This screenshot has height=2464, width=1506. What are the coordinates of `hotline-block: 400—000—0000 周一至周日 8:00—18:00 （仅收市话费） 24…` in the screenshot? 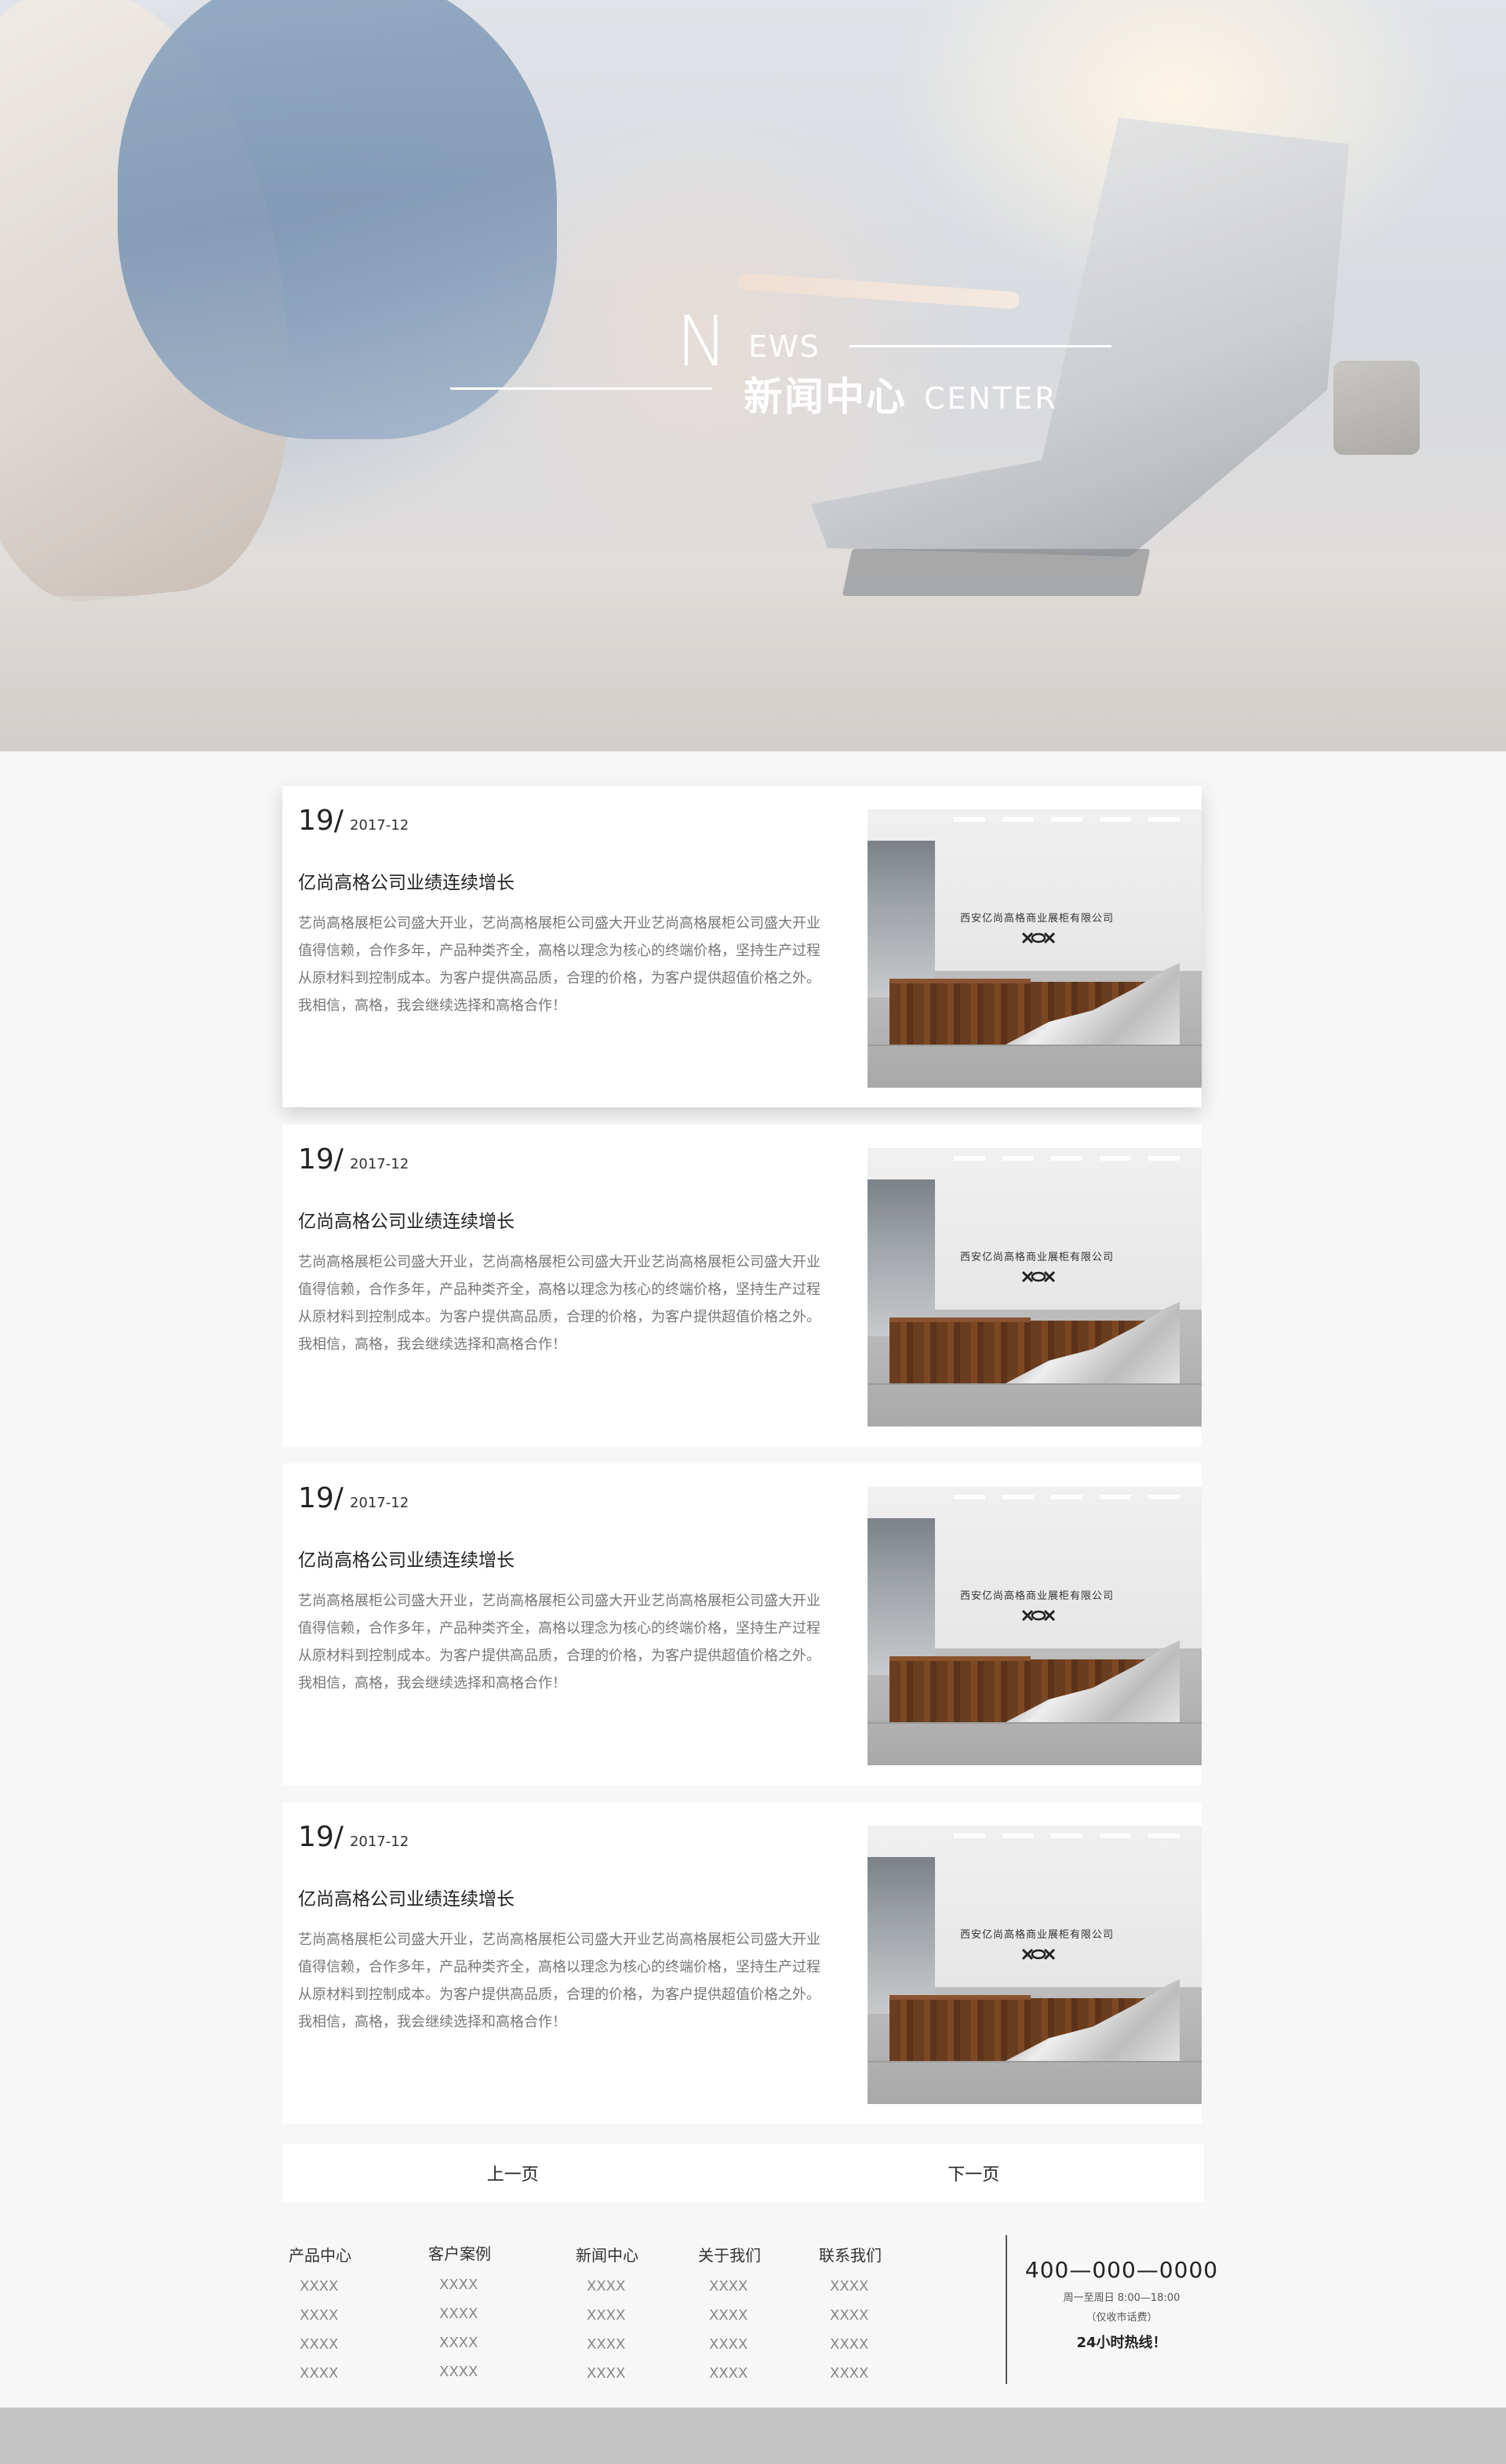 It's located at (1122, 2304).